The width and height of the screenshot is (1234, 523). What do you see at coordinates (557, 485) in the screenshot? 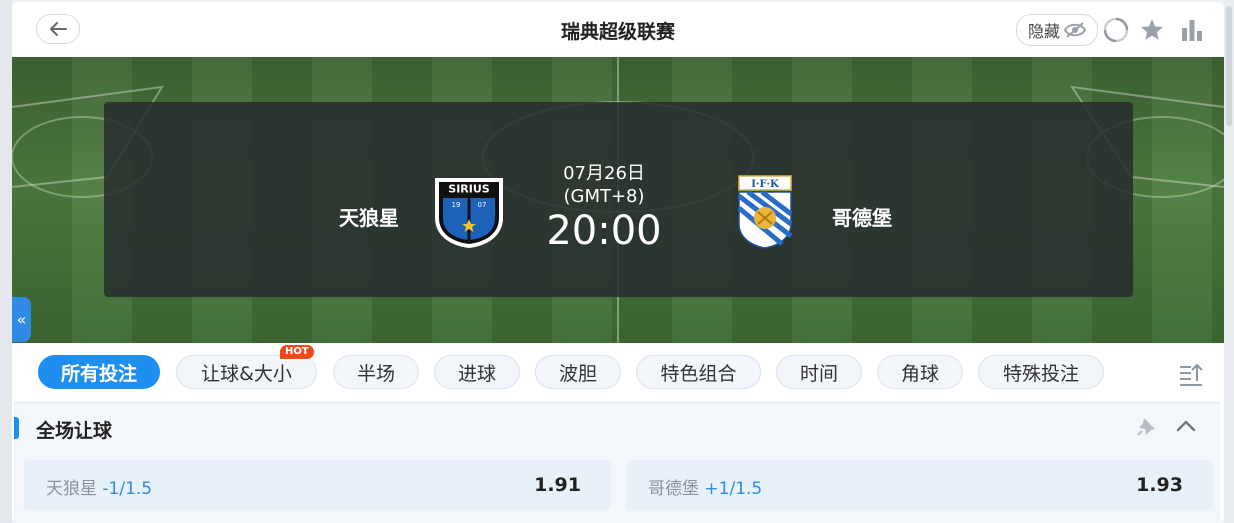
I see `selection-odds: 1.91` at bounding box center [557, 485].